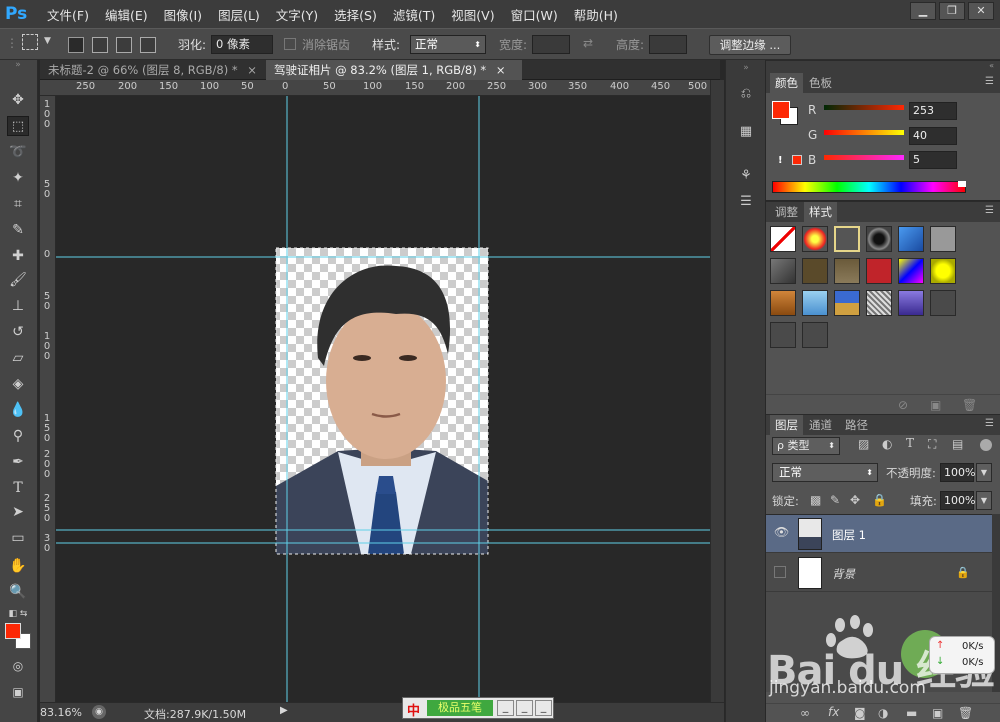 The image size is (1000, 722). I want to click on close-window-button: ✕, so click(981, 11).